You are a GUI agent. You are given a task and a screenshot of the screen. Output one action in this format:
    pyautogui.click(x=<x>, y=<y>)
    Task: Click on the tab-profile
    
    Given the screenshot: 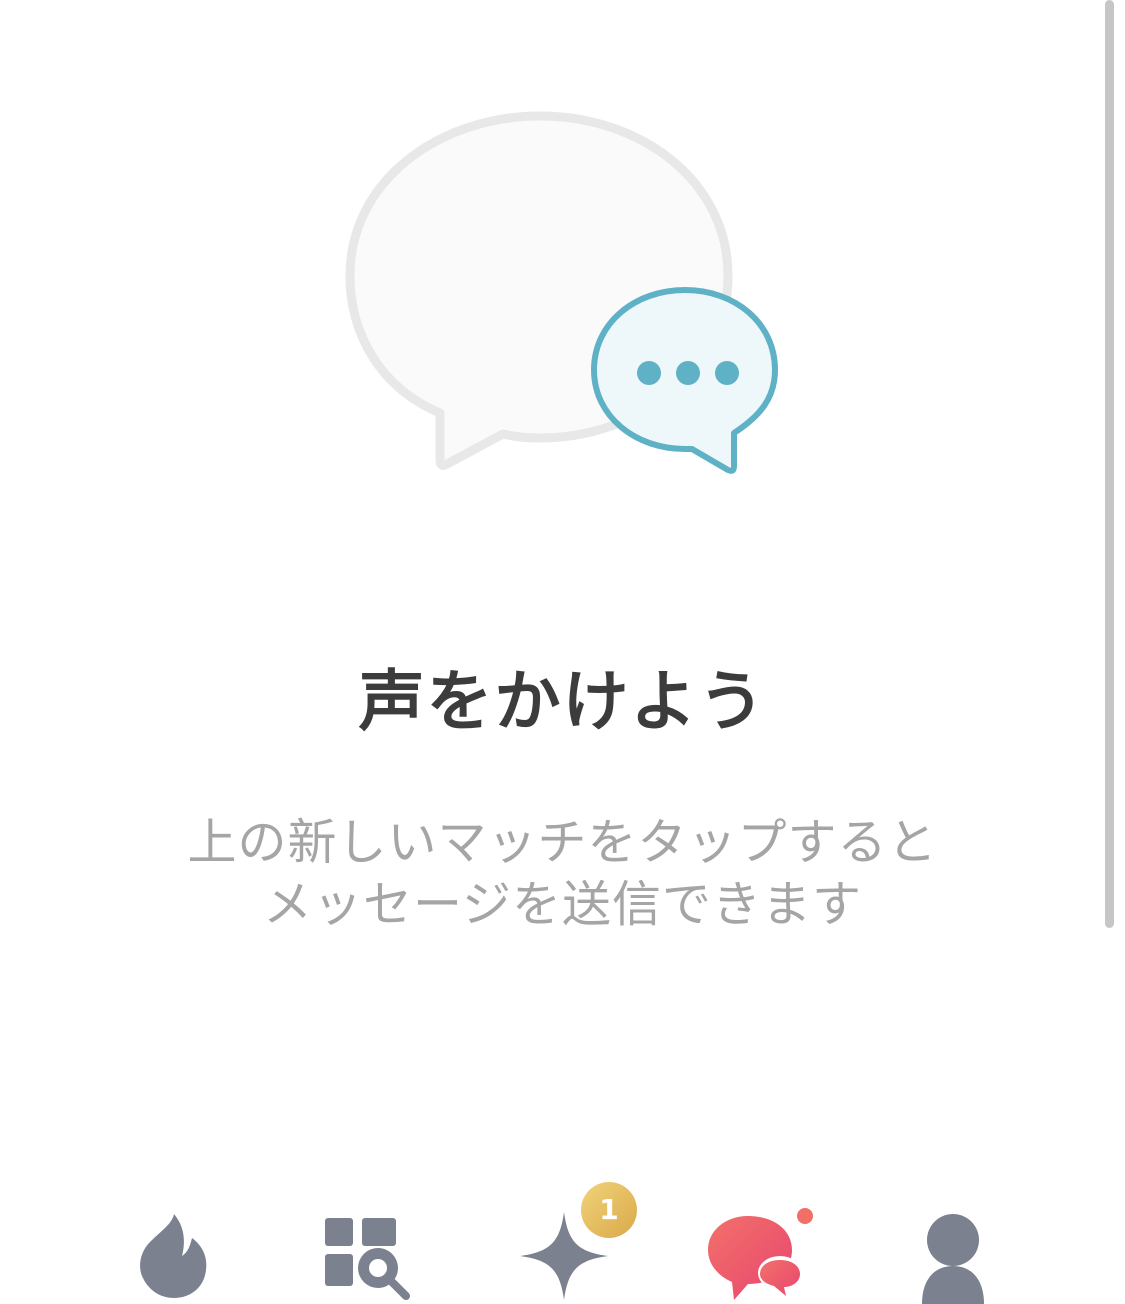 What is the action you would take?
    pyautogui.click(x=953, y=1242)
    